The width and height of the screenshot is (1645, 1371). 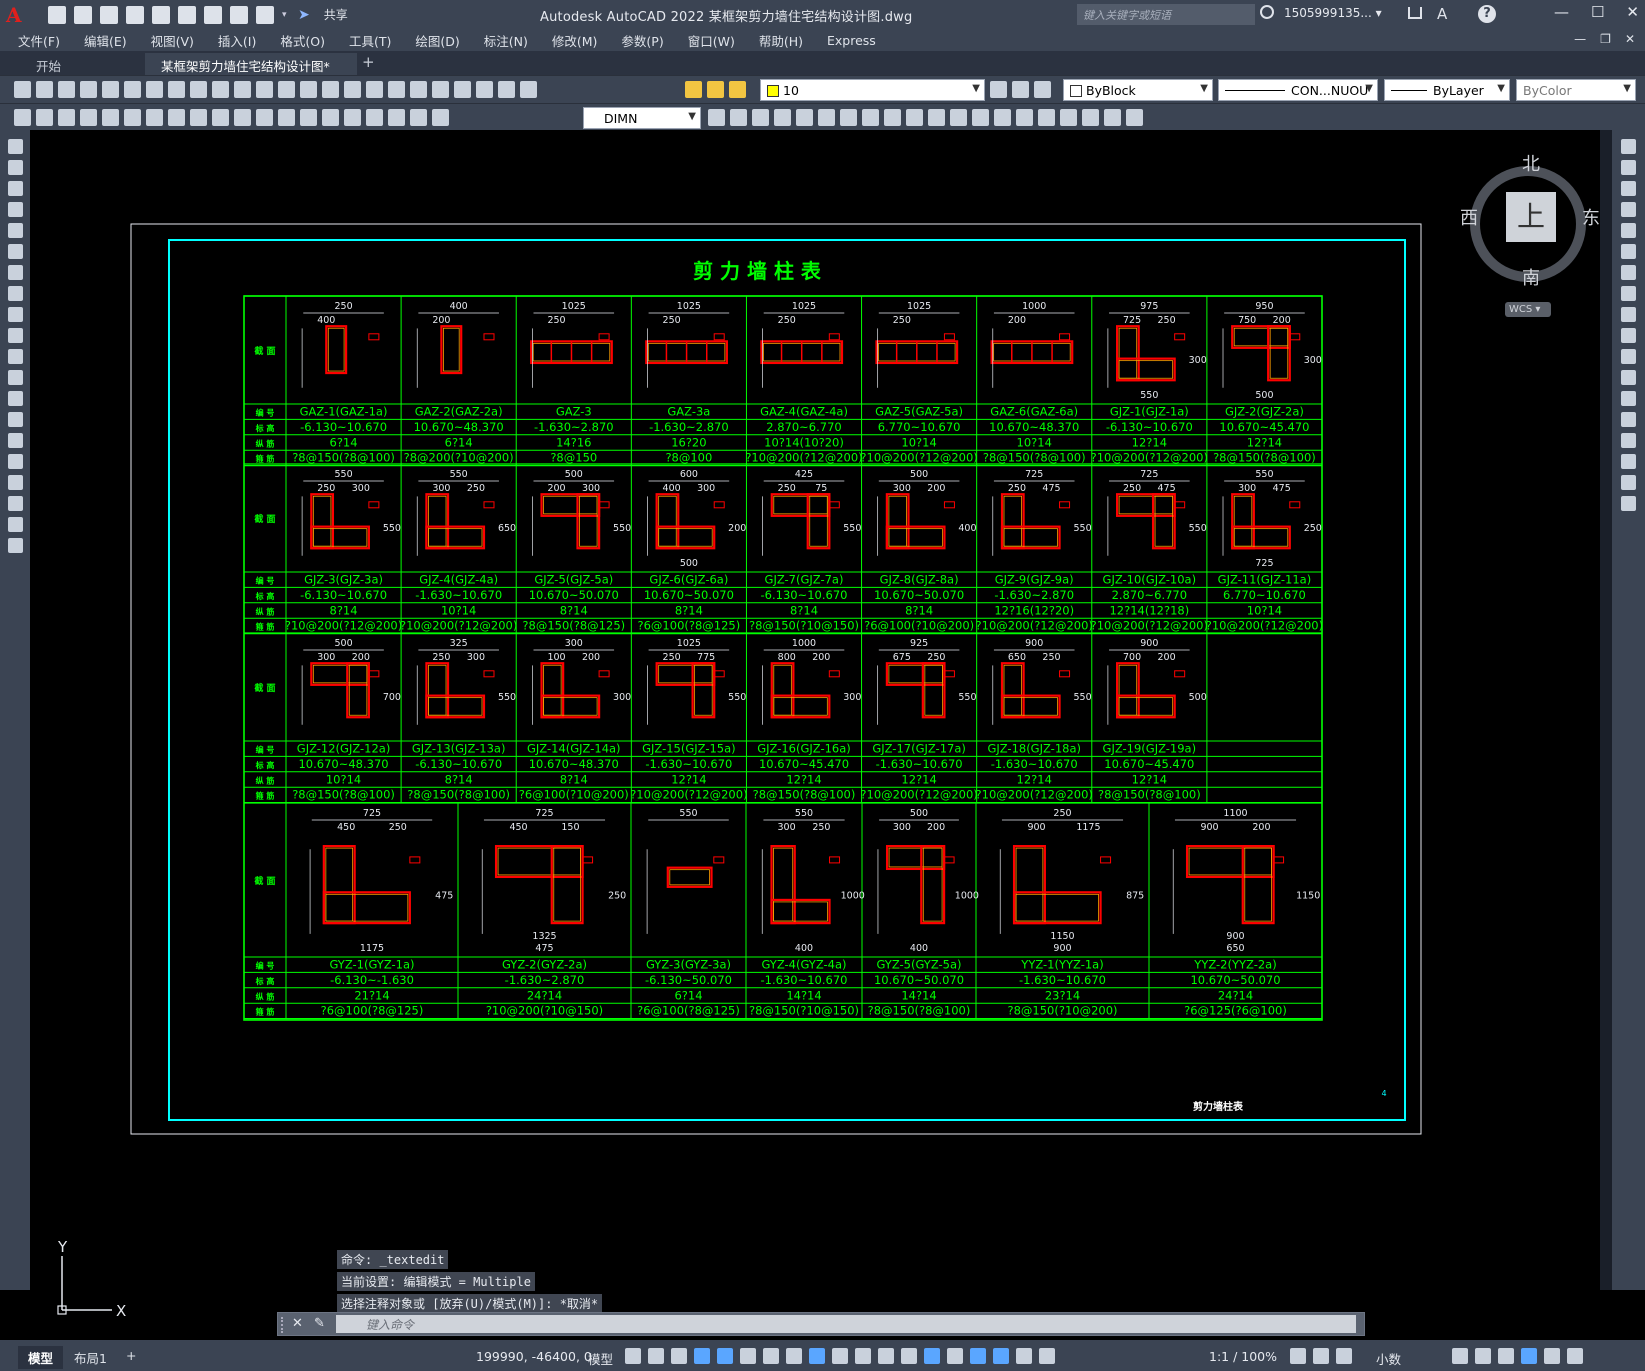 I want to click on share-icon: ➤, so click(x=304, y=15).